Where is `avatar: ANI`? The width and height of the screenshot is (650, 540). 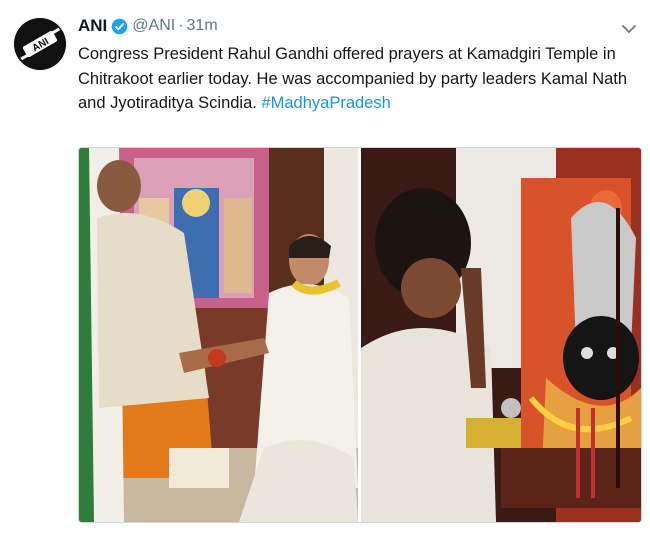 avatar: ANI is located at coordinates (40, 44).